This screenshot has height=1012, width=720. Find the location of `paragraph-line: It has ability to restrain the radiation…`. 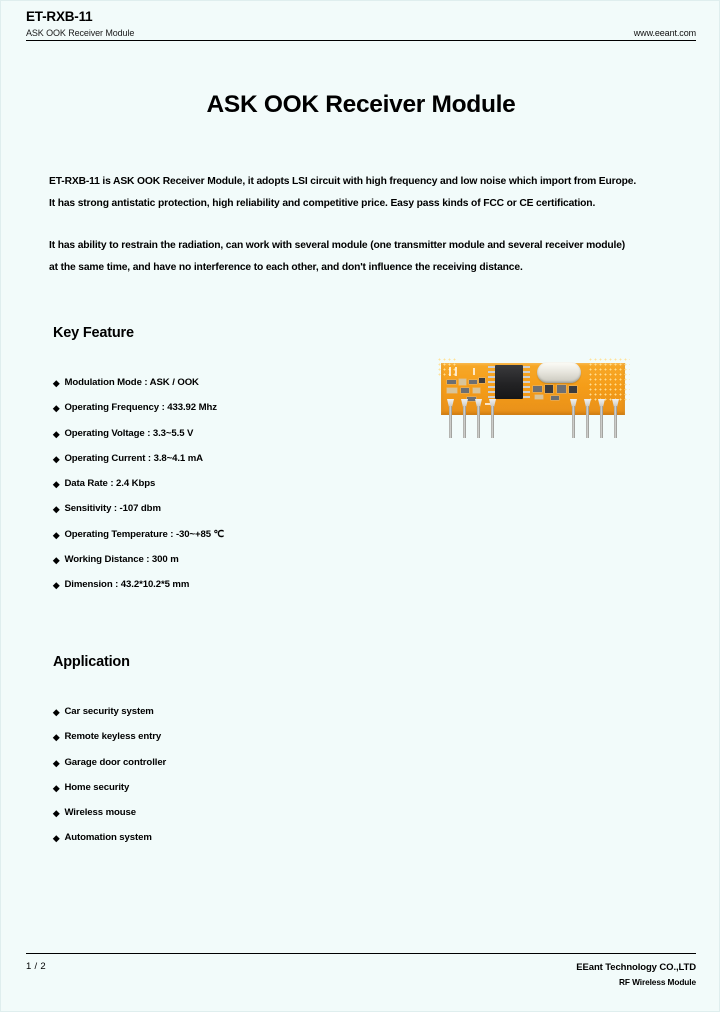

paragraph-line: It has ability to restrain the radiation… is located at coordinates (337, 245).